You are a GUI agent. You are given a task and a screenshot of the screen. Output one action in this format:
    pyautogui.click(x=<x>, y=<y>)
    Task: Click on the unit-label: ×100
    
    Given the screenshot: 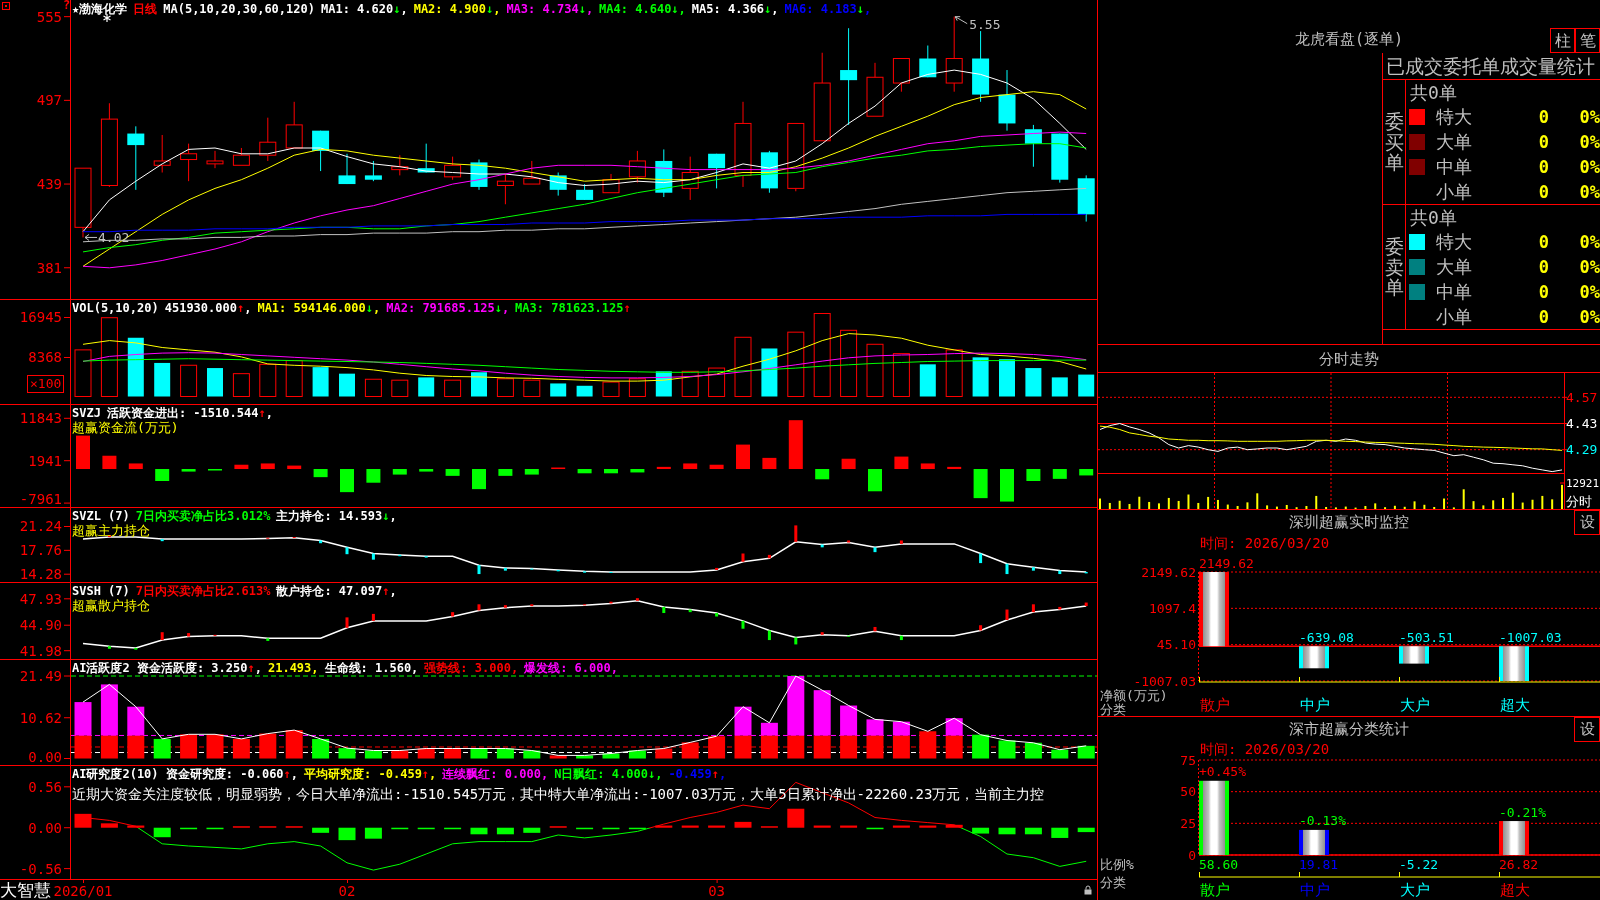 What is the action you would take?
    pyautogui.click(x=46, y=384)
    